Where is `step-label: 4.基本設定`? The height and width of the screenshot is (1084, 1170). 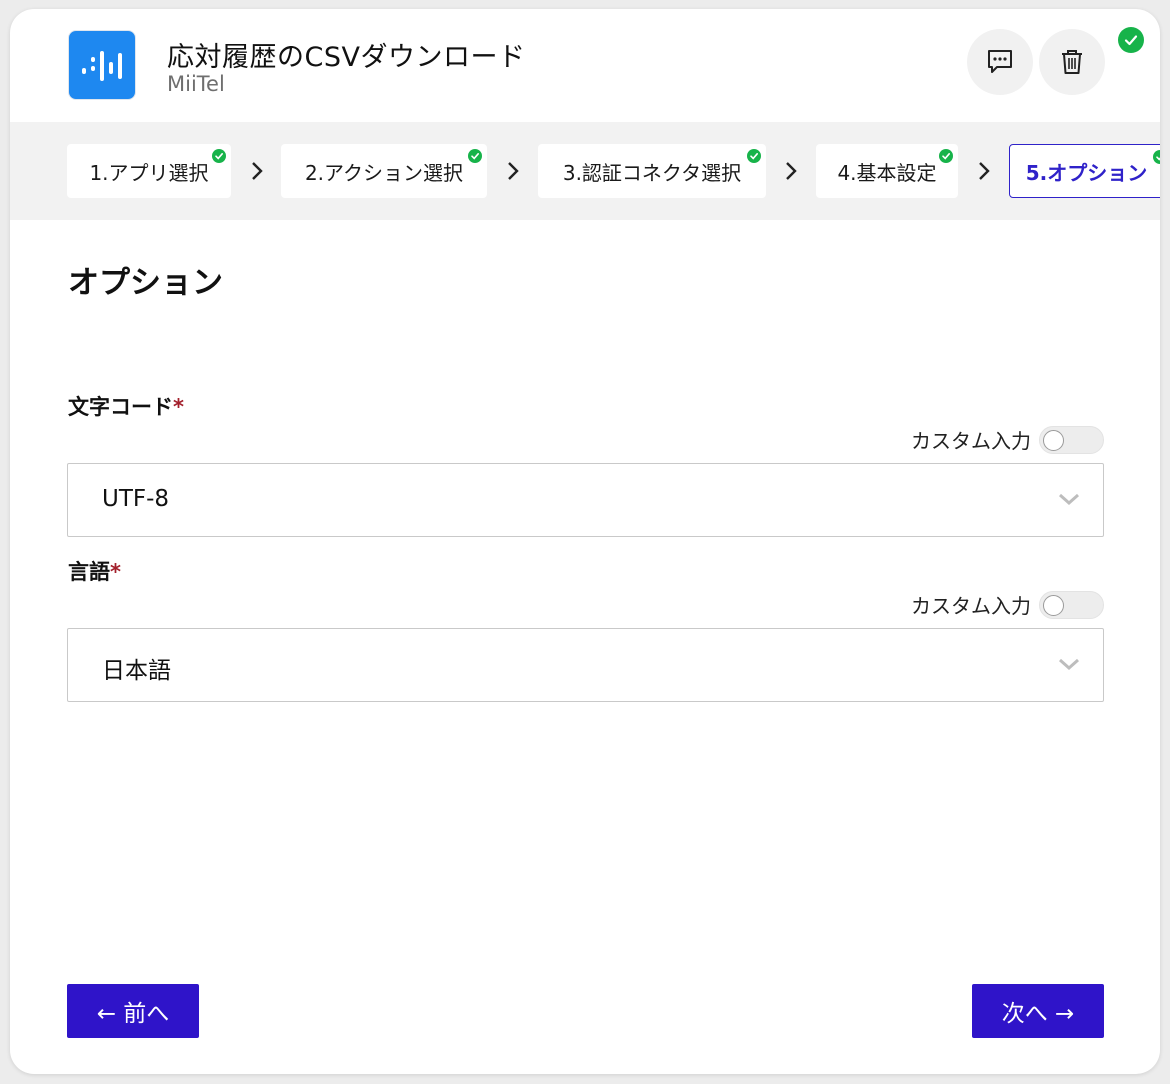
step-label: 4.基本設定 is located at coordinates (887, 172).